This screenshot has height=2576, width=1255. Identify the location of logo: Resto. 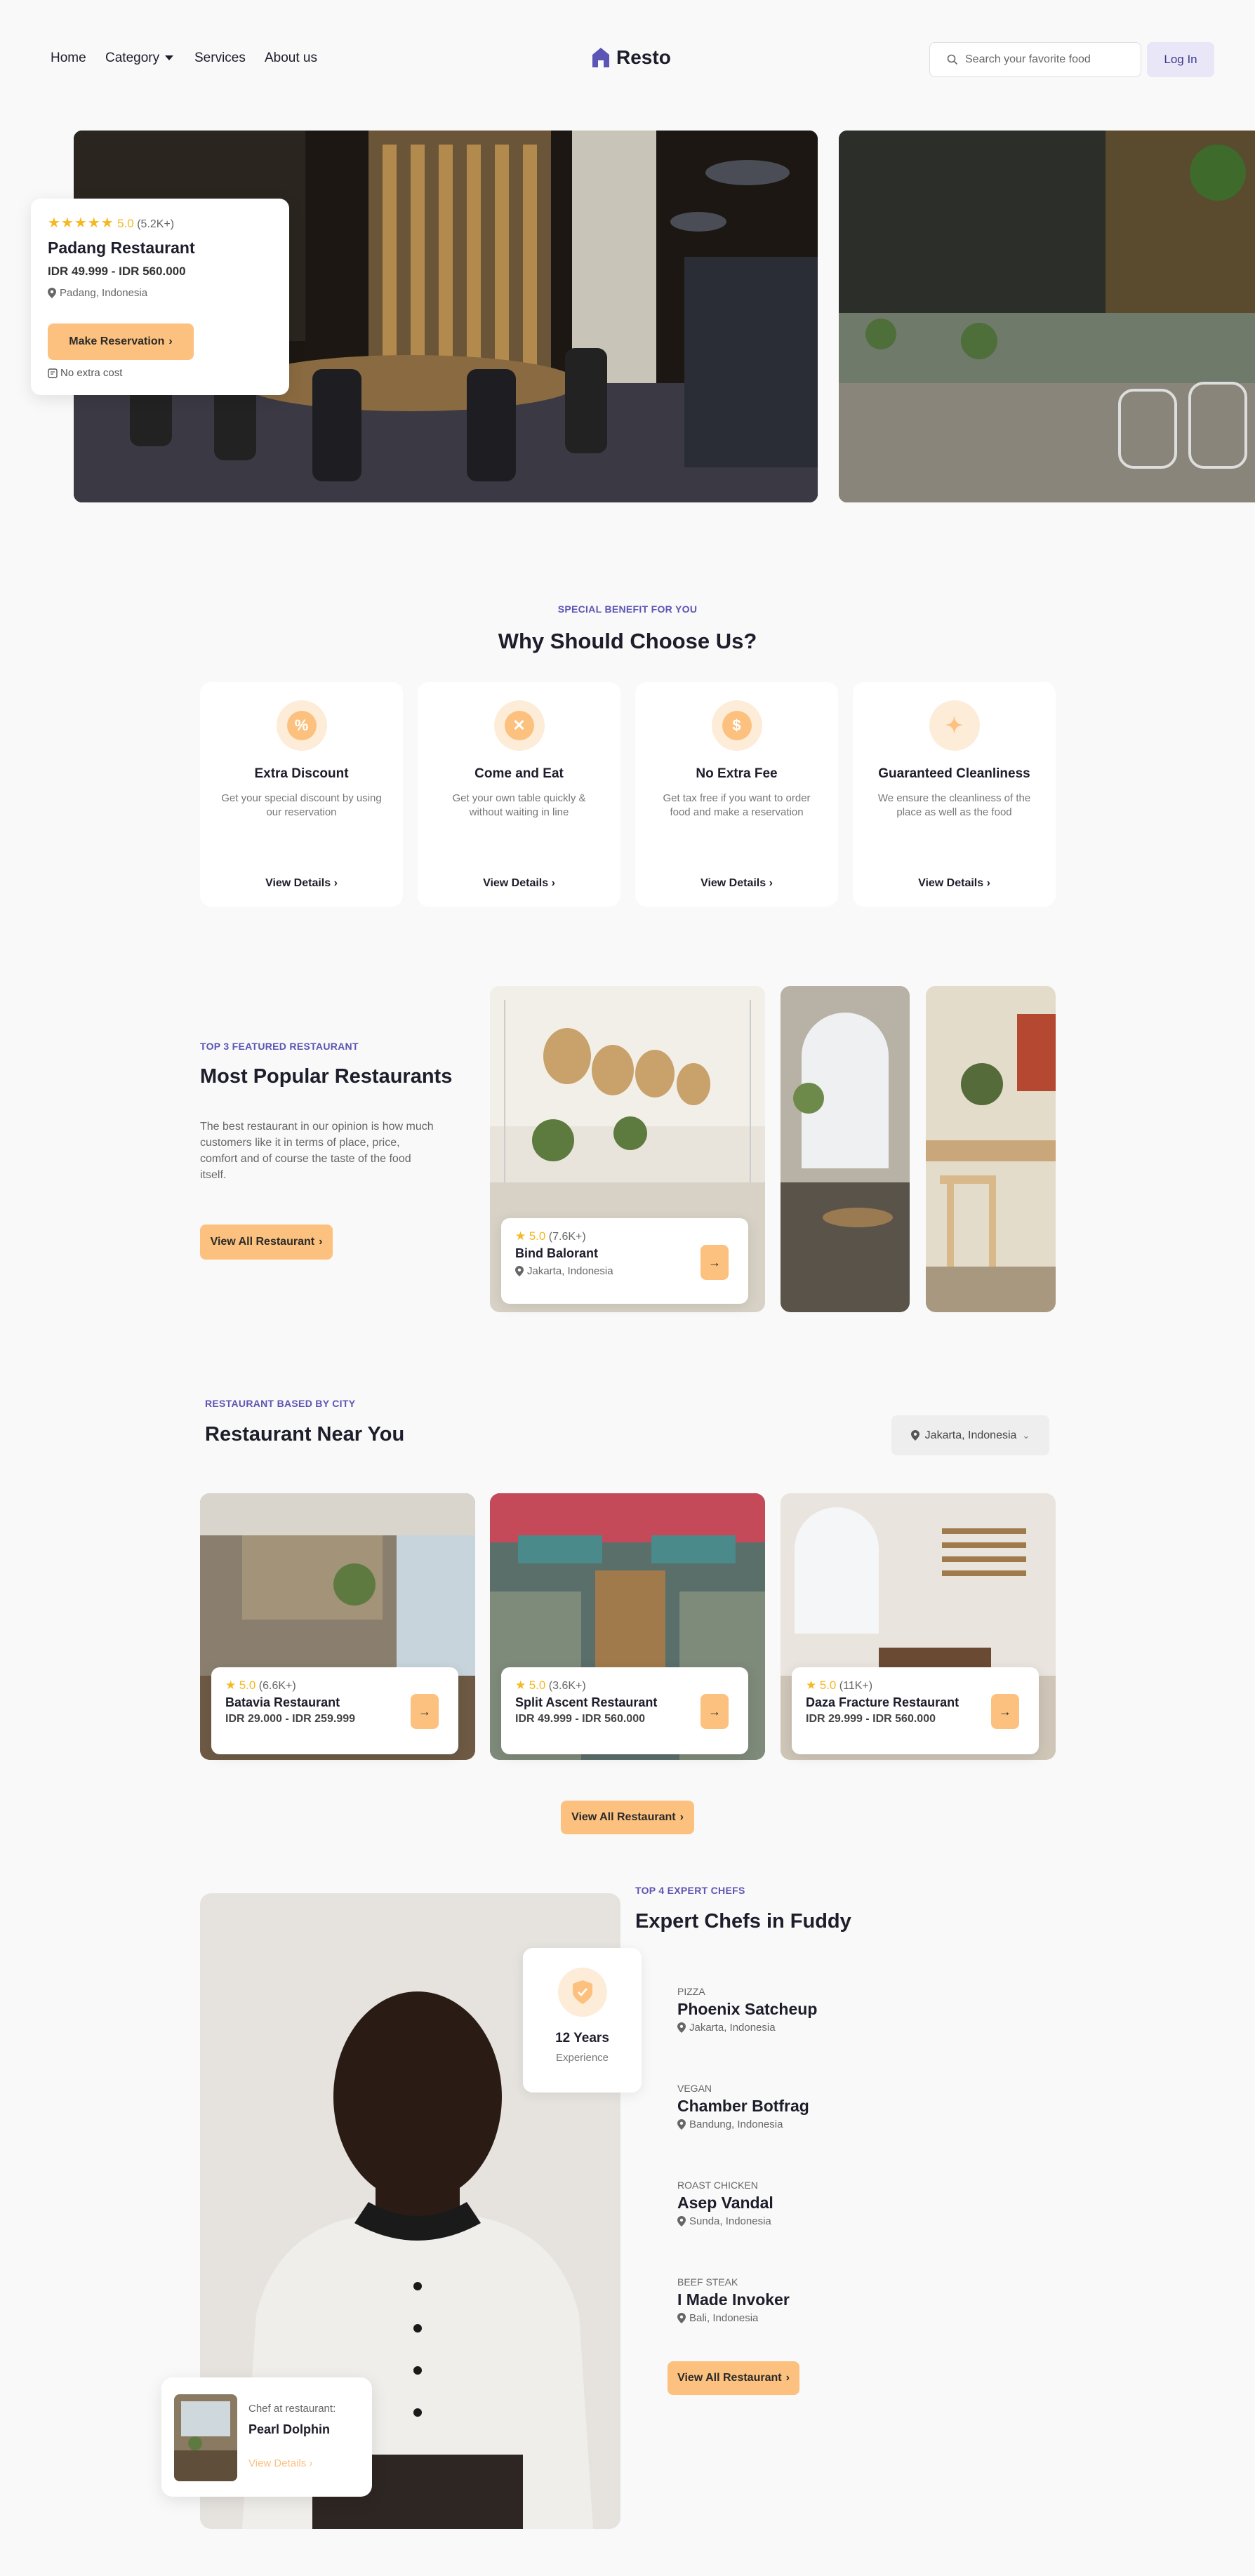
(631, 57).